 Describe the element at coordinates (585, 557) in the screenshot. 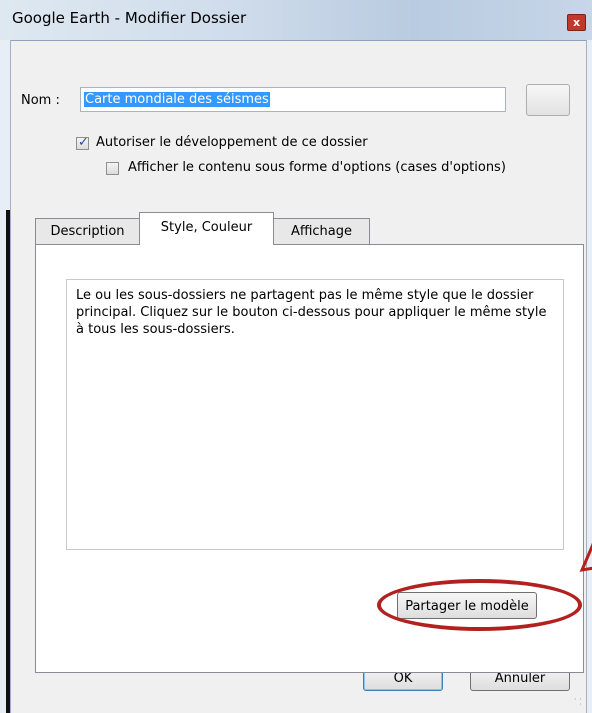

I see `annotation-arrow` at that location.